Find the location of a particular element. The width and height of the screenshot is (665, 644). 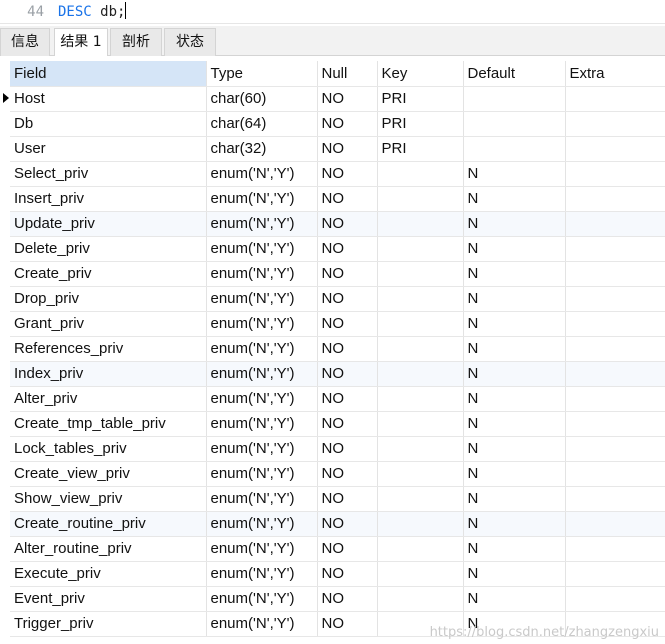

cell-field: Create_view_priv is located at coordinates (108, 474).